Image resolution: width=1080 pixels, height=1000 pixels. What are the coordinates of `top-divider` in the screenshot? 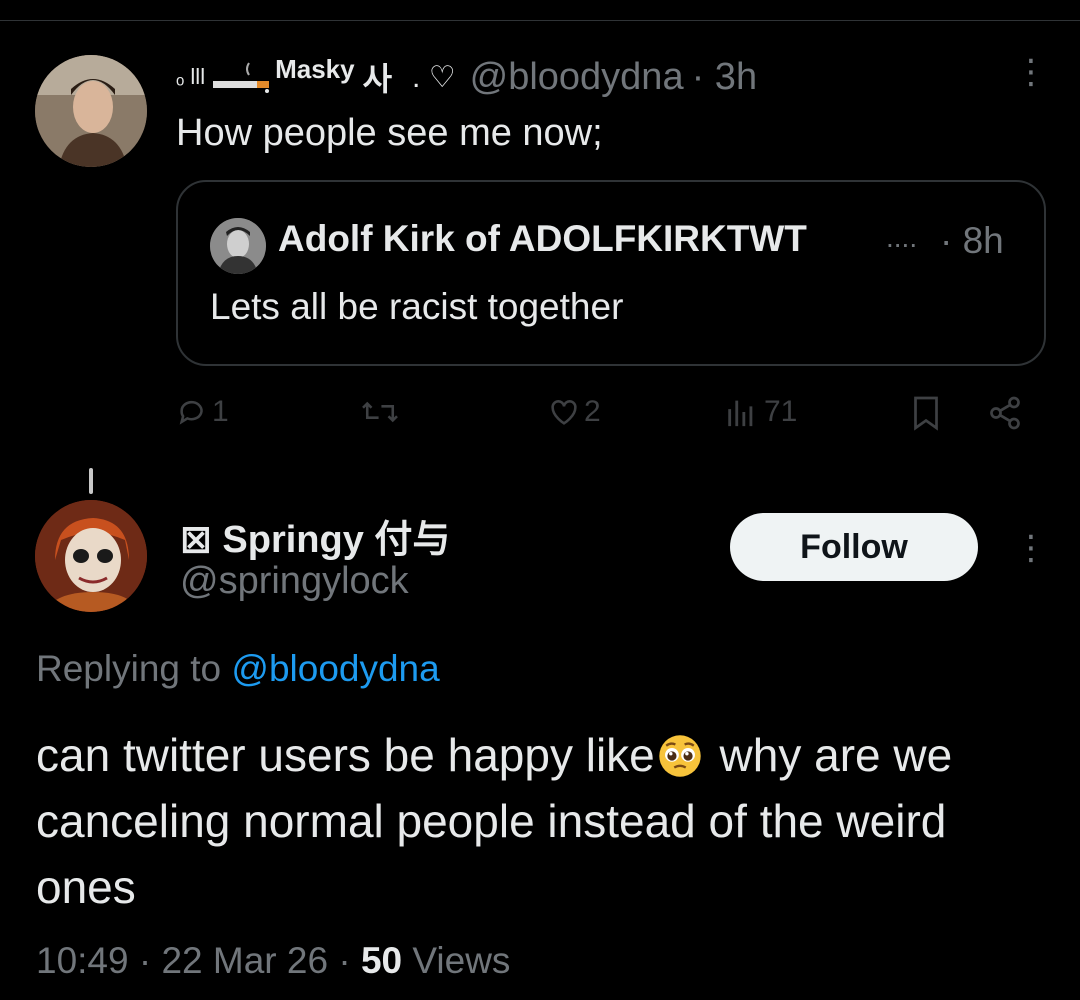 It's located at (540, 20).